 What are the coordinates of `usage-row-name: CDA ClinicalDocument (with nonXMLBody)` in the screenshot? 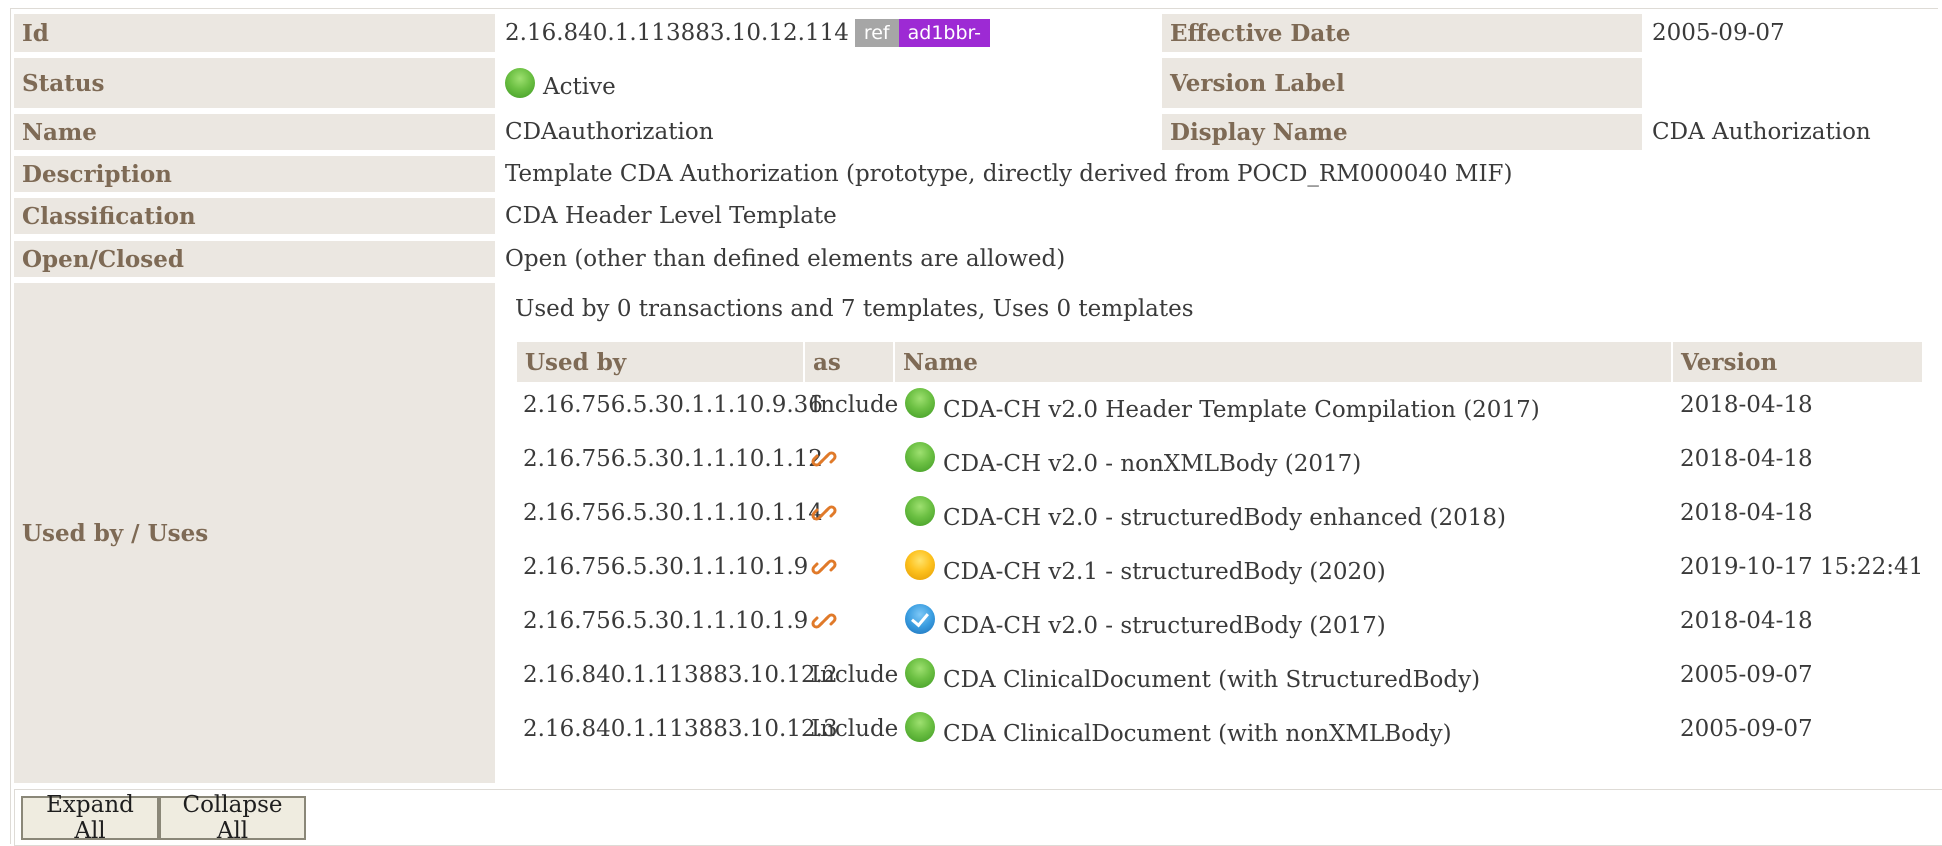 It's located at (1197, 734).